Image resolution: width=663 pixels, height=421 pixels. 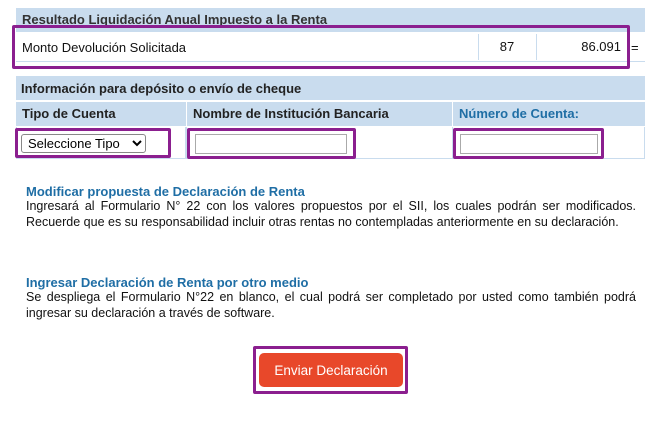 I want to click on equals-sign: =, so click(x=635, y=47).